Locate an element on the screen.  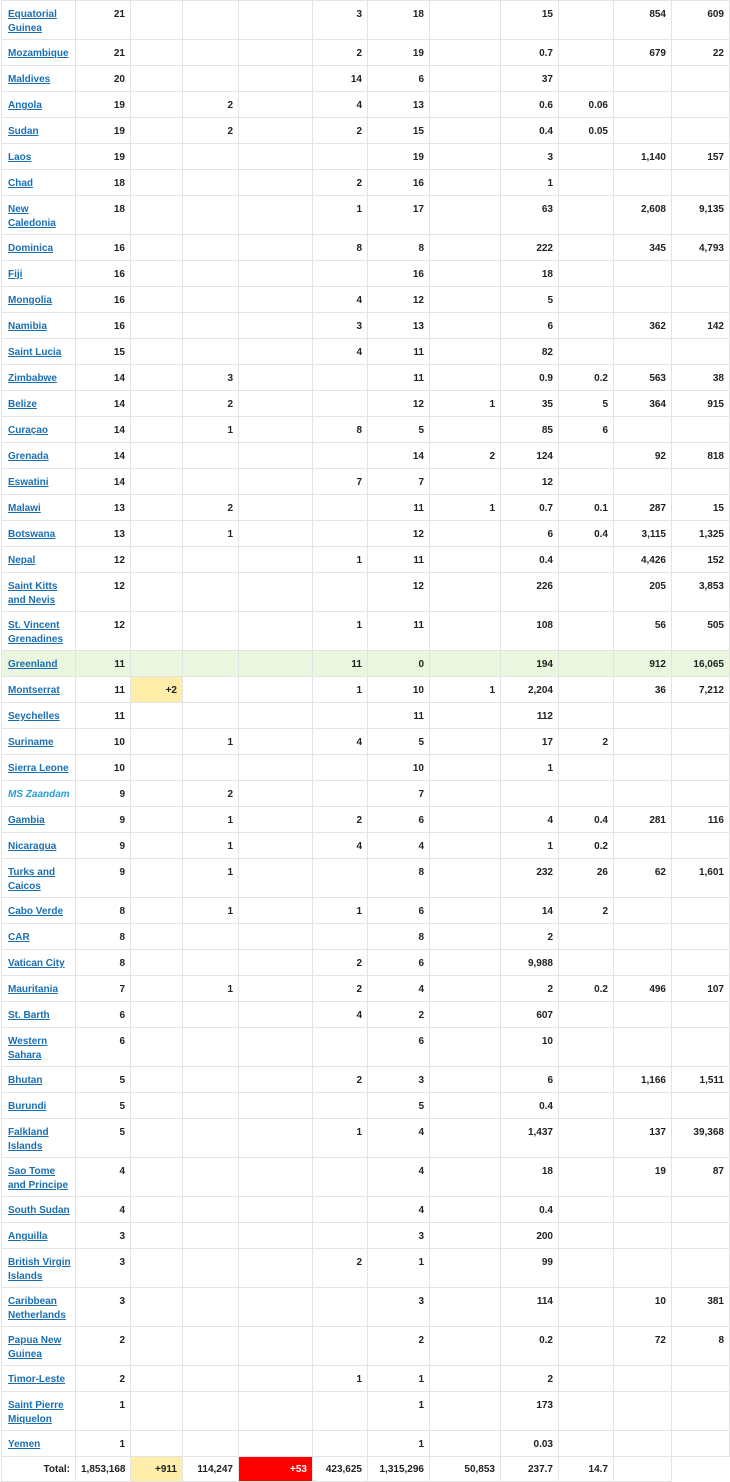
country-link: Equatorial Guinea is located at coordinates (32, 21).